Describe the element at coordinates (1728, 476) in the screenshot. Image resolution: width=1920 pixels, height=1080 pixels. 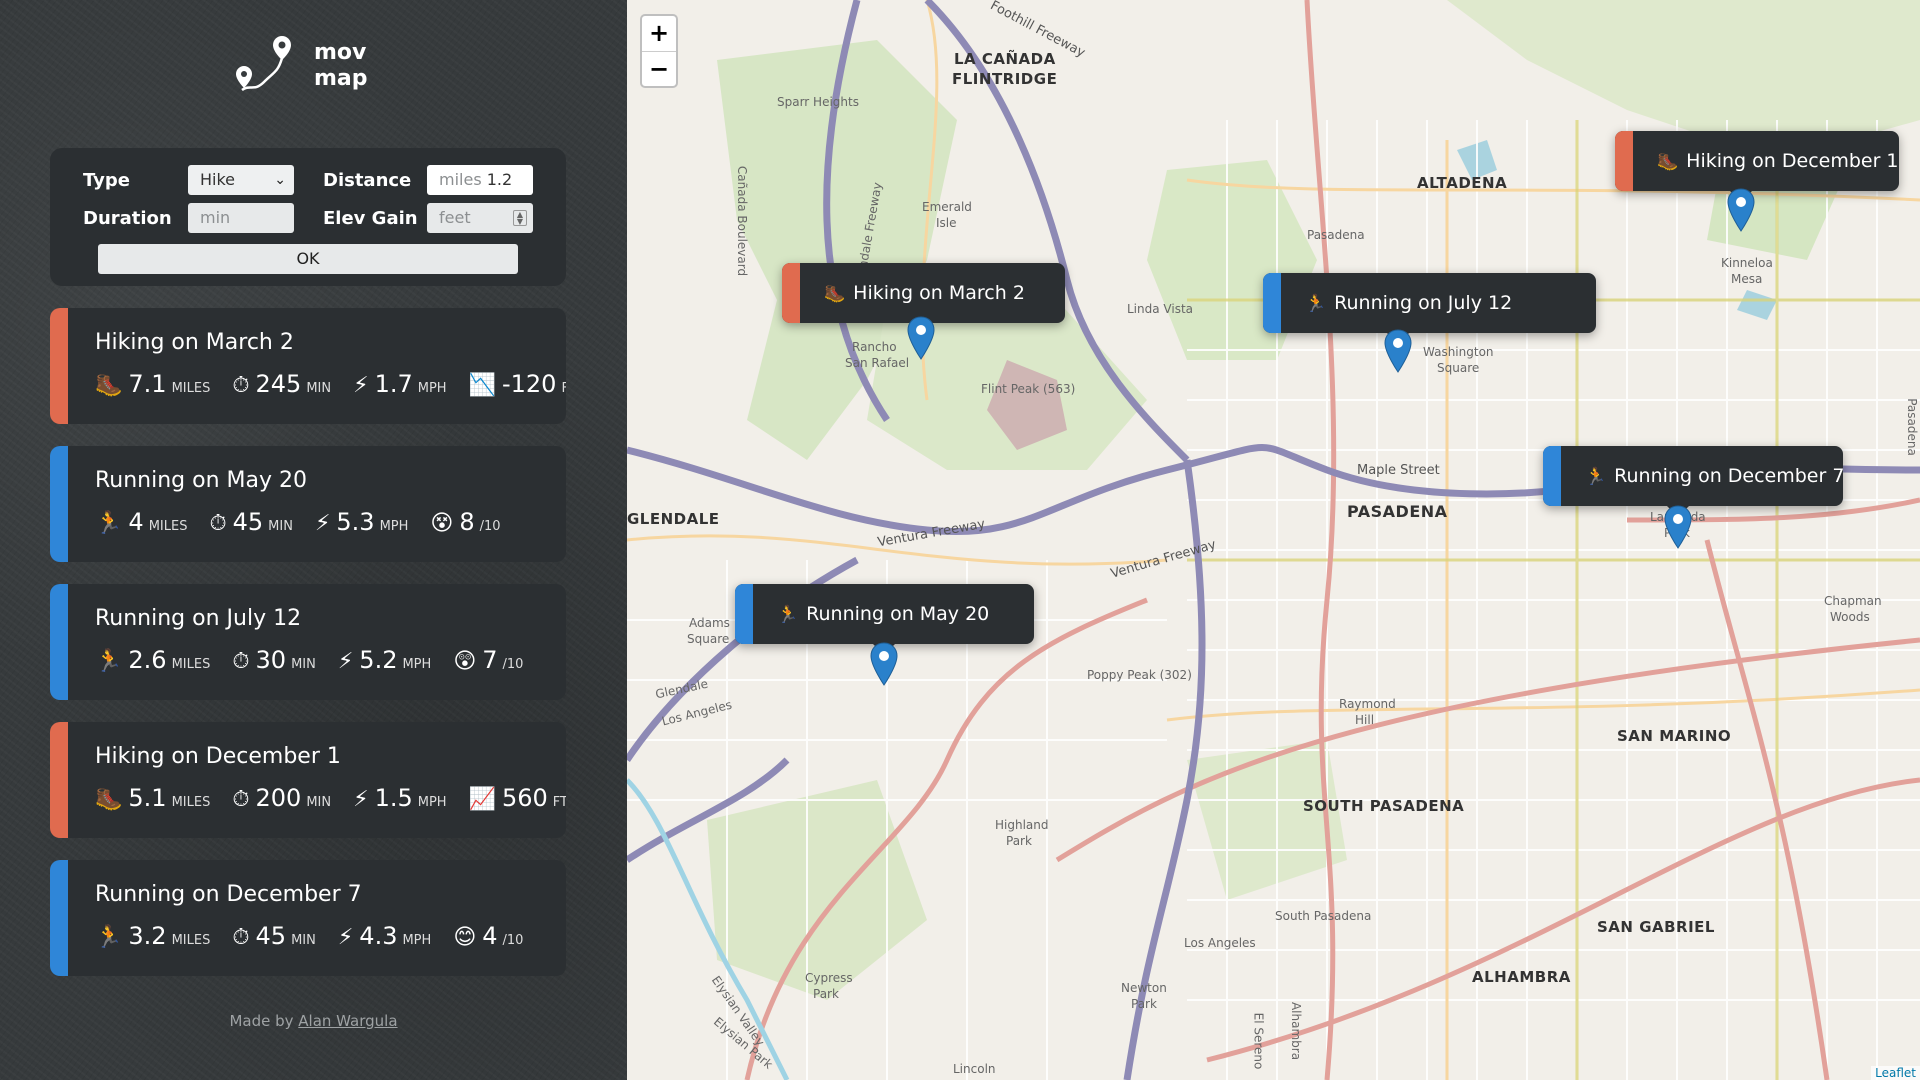
I see `popup-title: Running on December 7` at that location.